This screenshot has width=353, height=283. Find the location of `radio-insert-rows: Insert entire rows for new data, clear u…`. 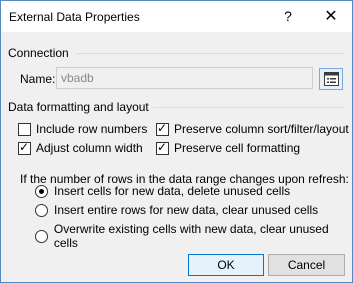

radio-insert-rows: Insert entire rows for new data, clear u… is located at coordinates (176, 210).